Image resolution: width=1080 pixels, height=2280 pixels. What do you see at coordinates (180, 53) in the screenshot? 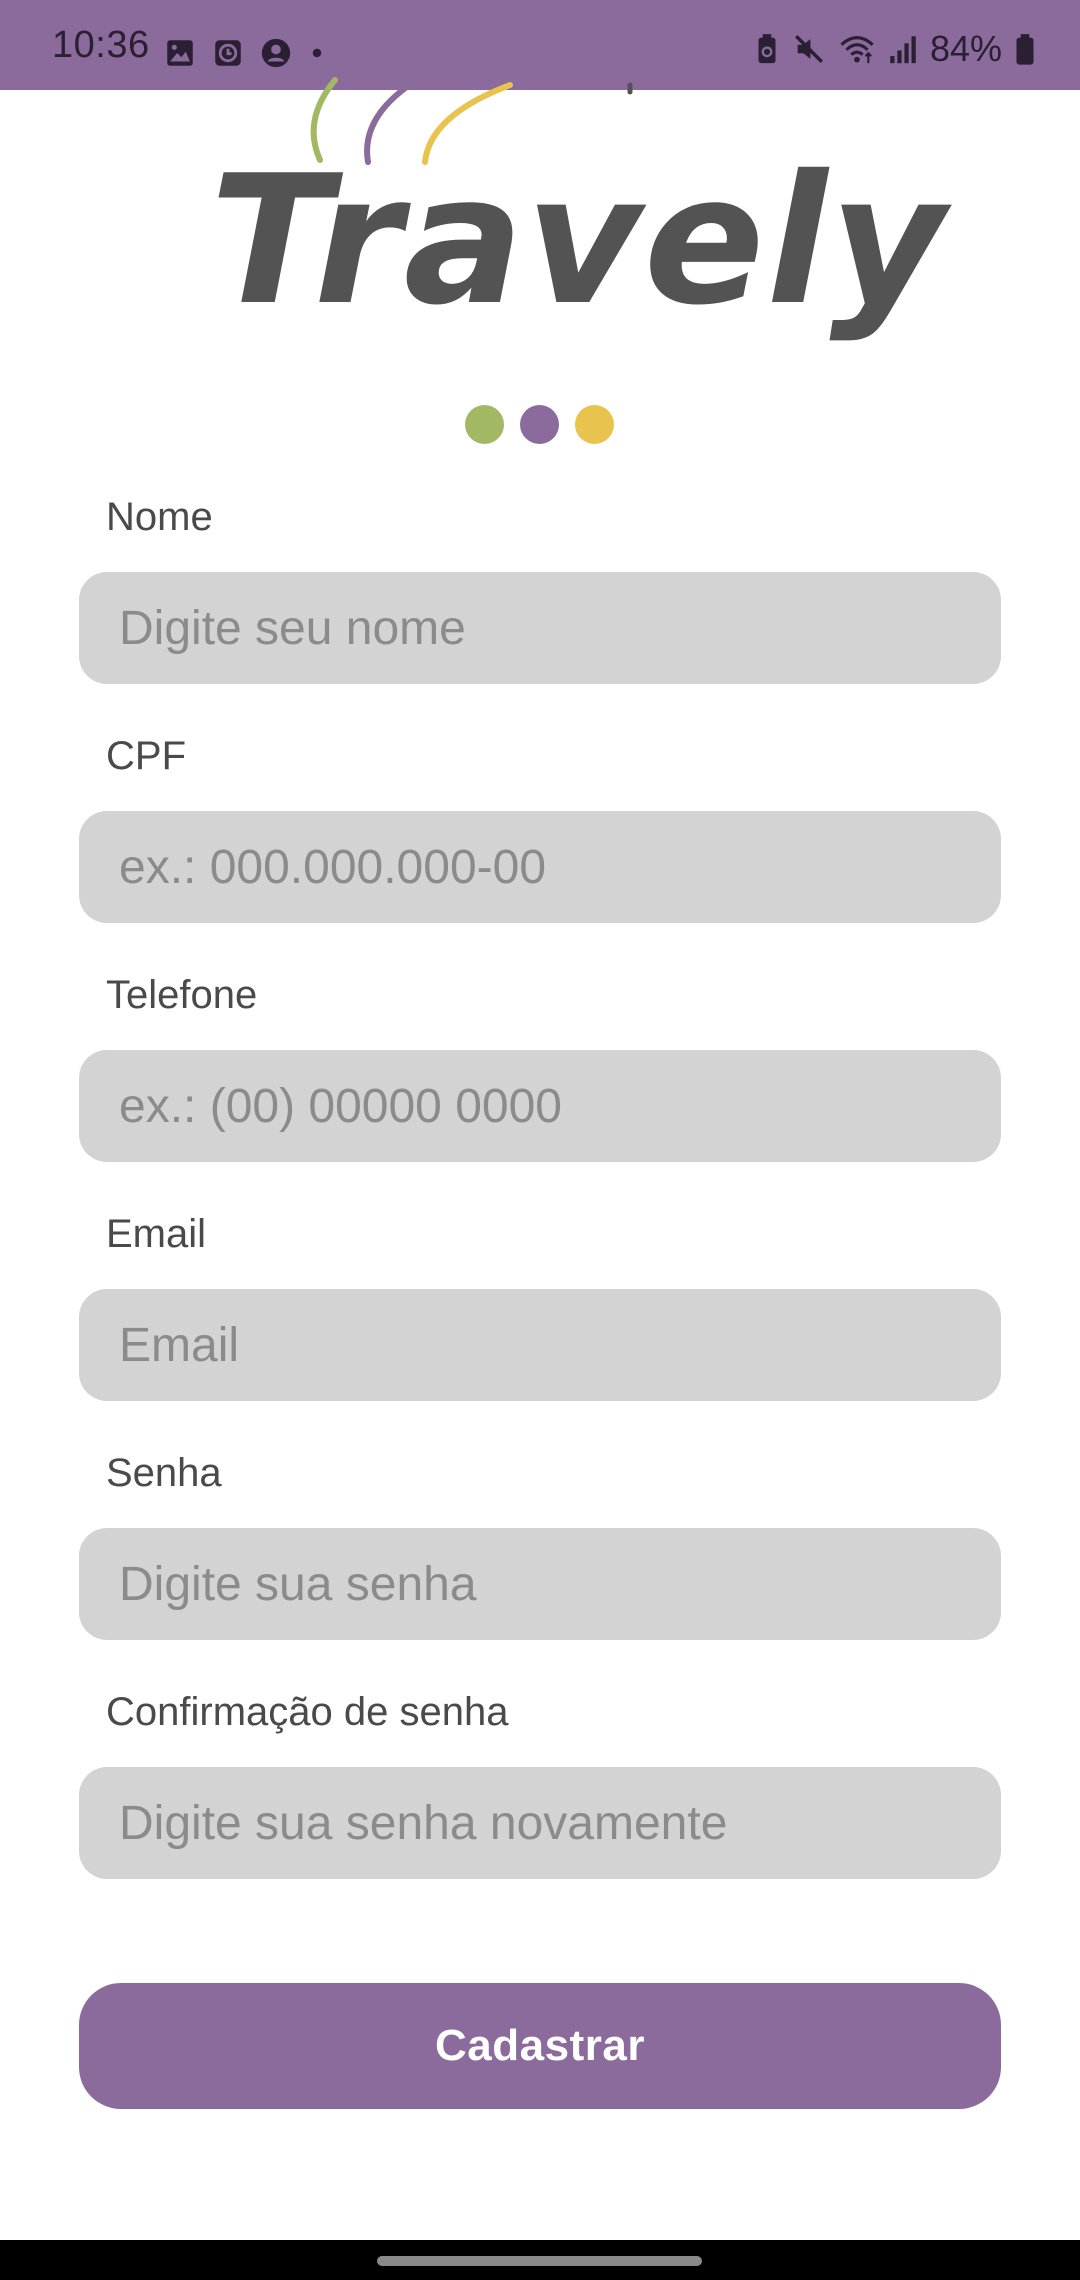
I see `image-icon` at bounding box center [180, 53].